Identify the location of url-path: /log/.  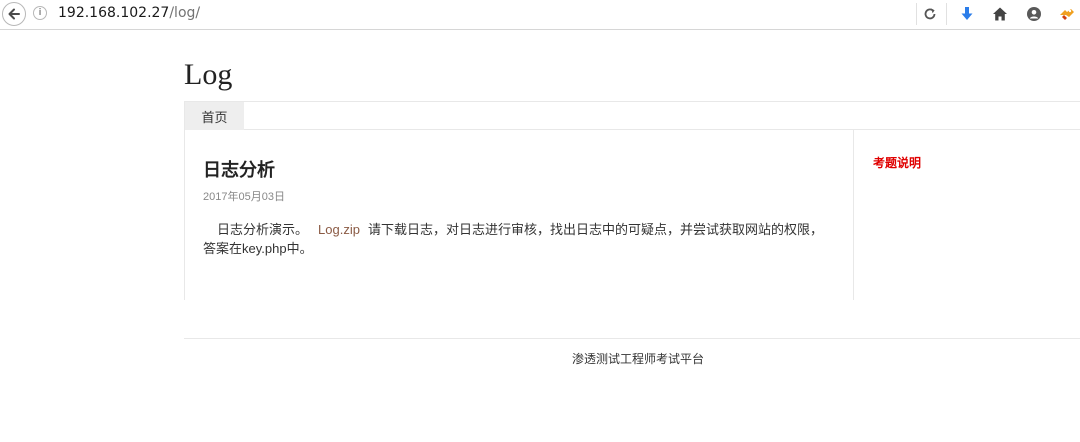
(185, 13).